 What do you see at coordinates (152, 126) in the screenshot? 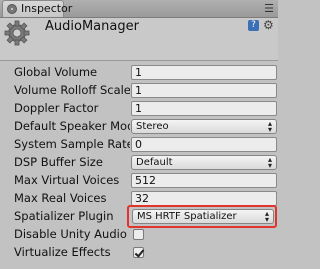
I see `dropdown-value: Stereo` at bounding box center [152, 126].